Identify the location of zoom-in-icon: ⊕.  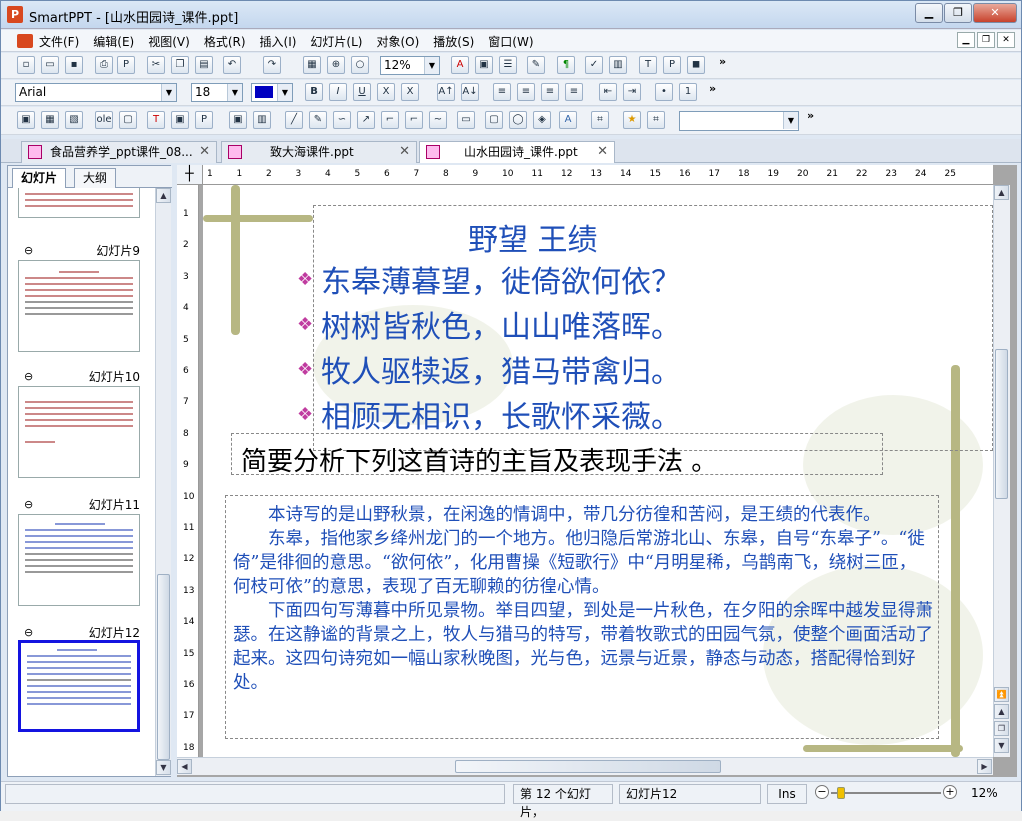
(336, 65).